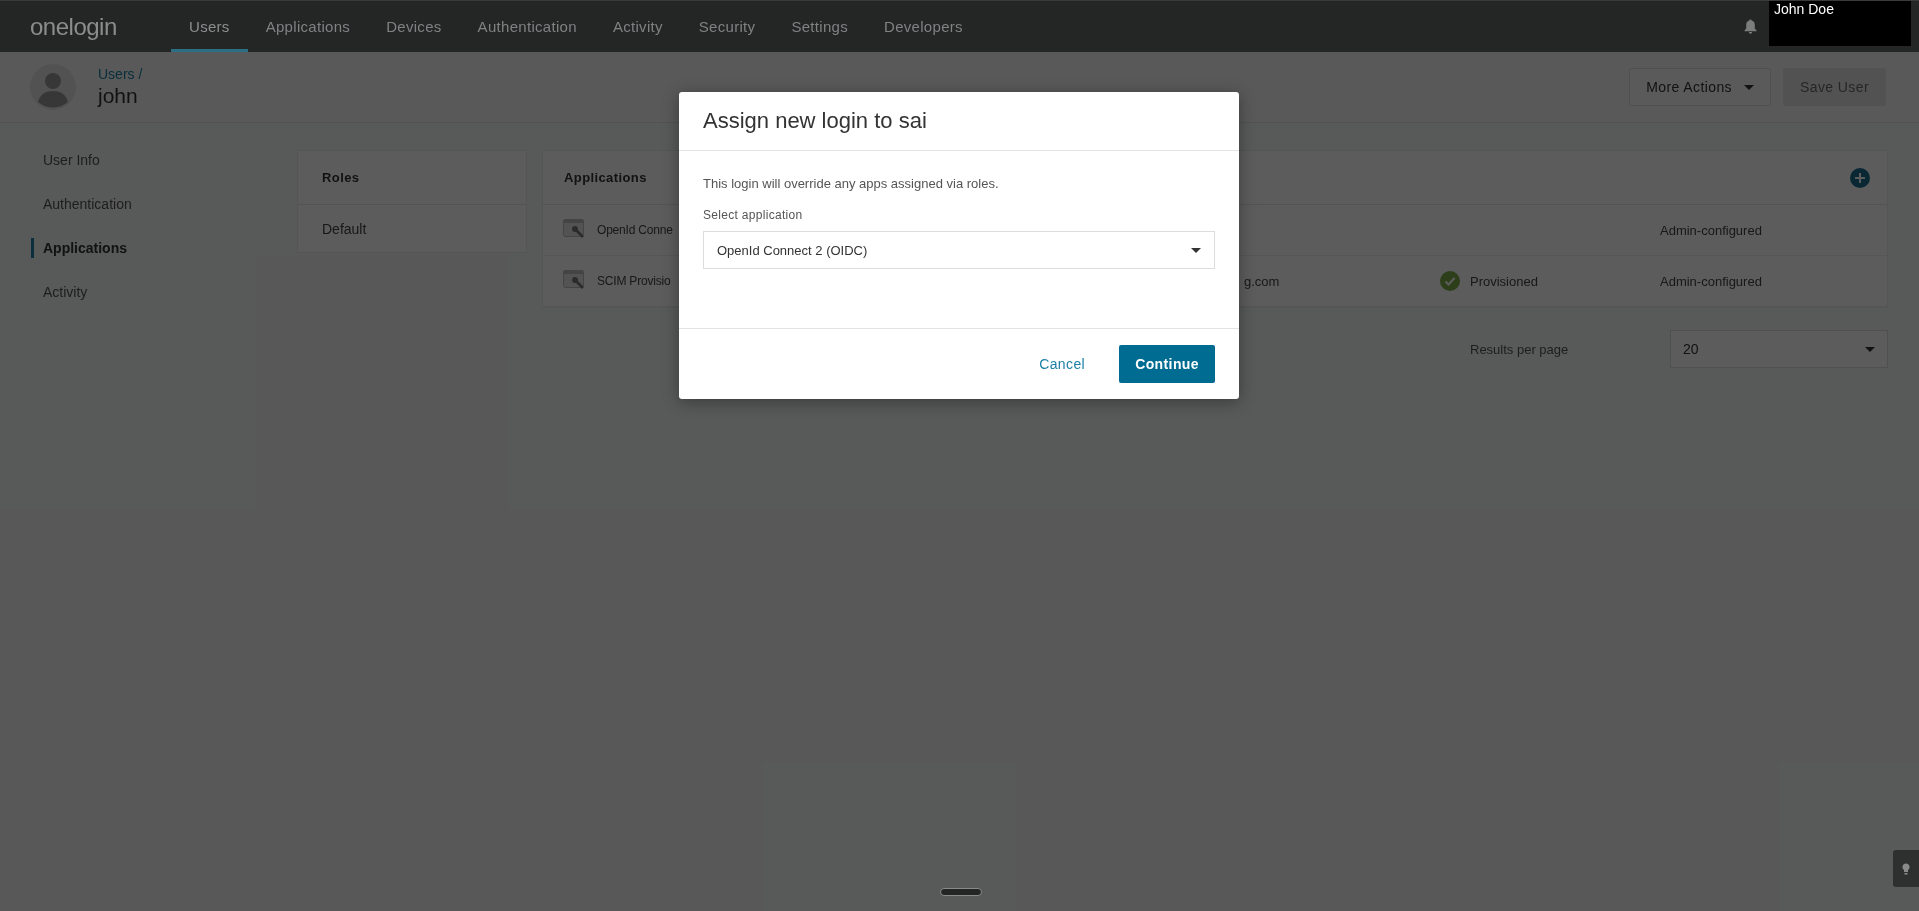 Image resolution: width=1919 pixels, height=911 pixels. Describe the element at coordinates (148, 216) in the screenshot. I see `sidebar-item: Authentication` at that location.